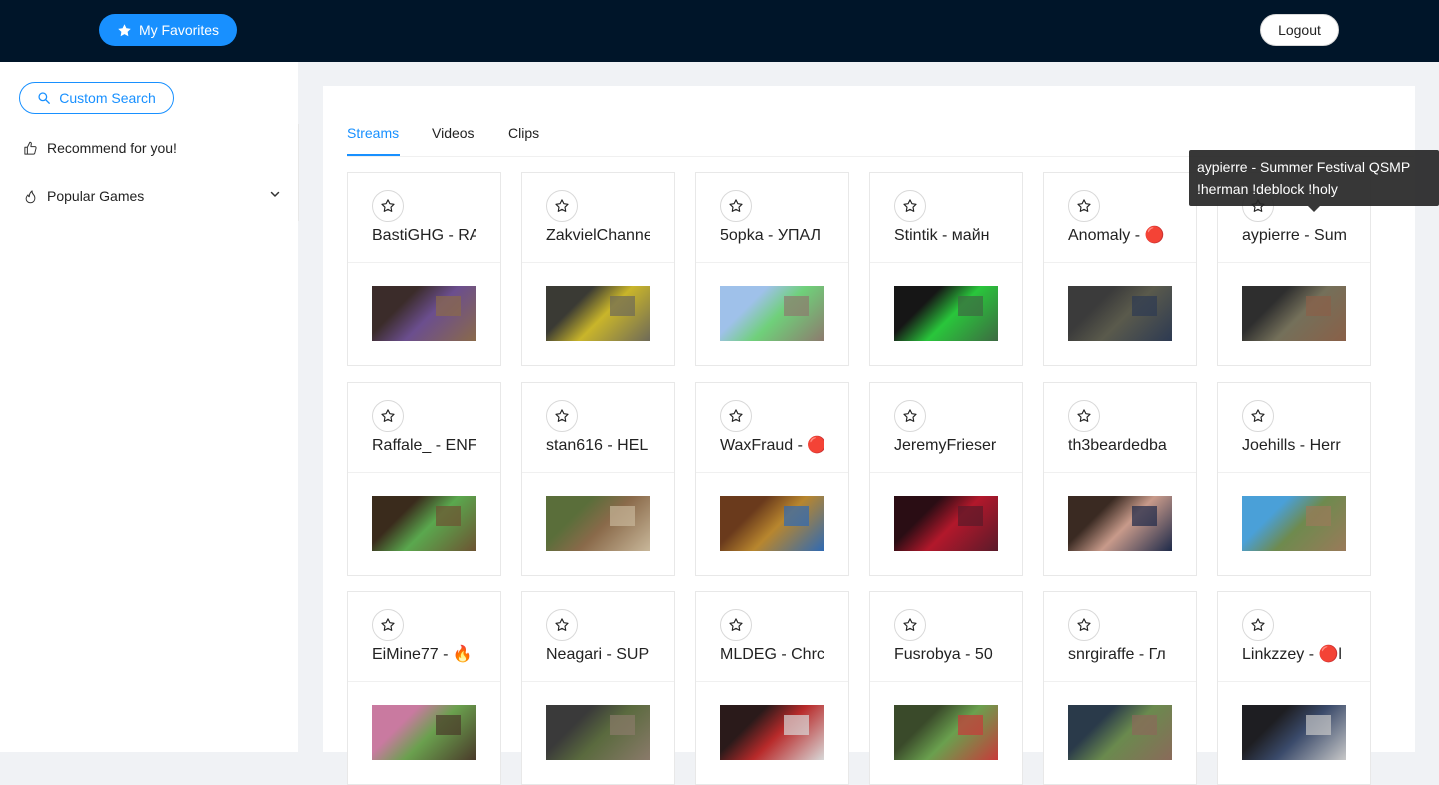 The width and height of the screenshot is (1439, 785). What do you see at coordinates (946, 688) in the screenshot?
I see `stream-card: Fusrobya - 50` at bounding box center [946, 688].